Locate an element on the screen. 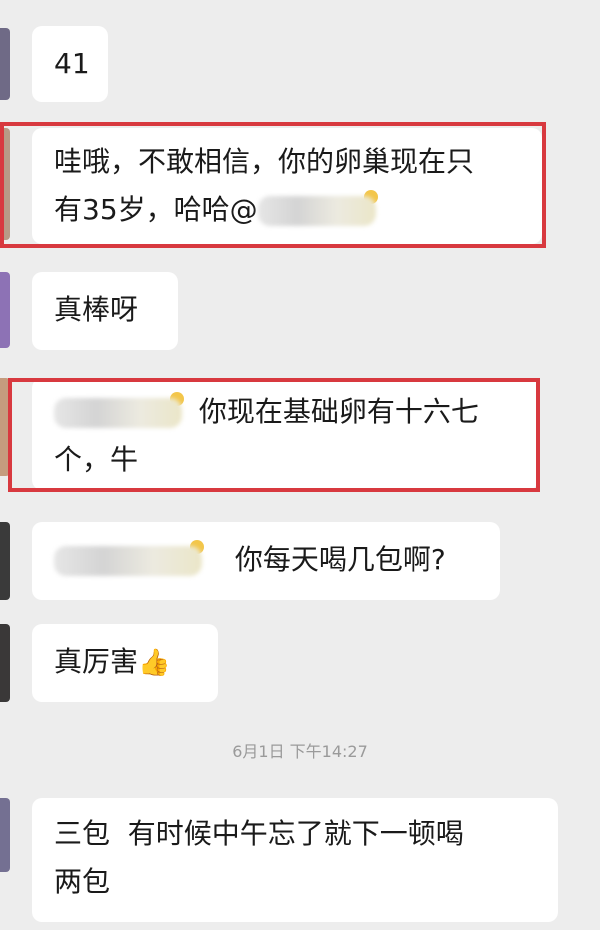 This screenshot has width=600, height=930. message-bubble: 41 is located at coordinates (70, 64).